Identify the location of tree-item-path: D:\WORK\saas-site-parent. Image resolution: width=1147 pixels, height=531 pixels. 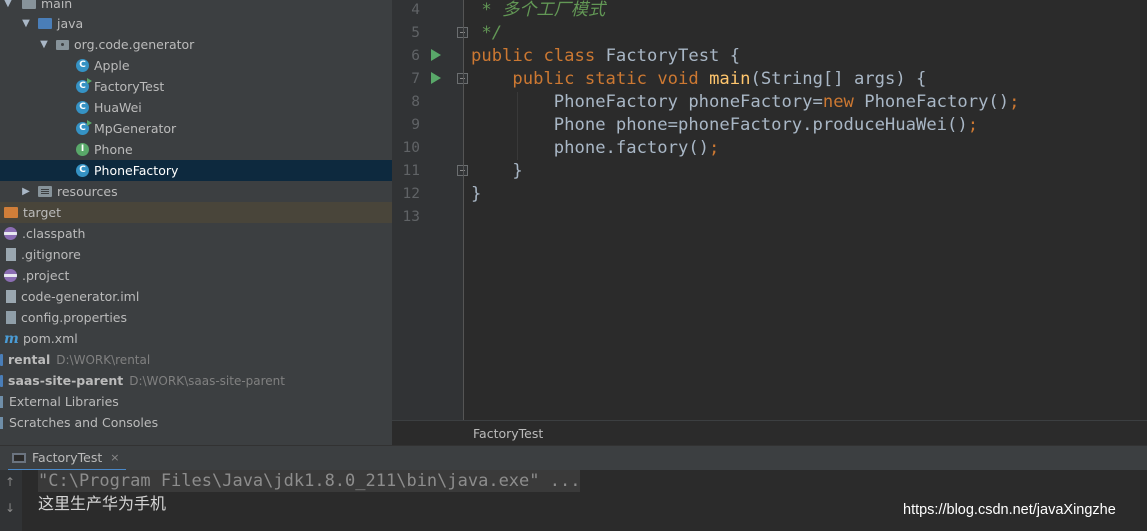
(207, 380).